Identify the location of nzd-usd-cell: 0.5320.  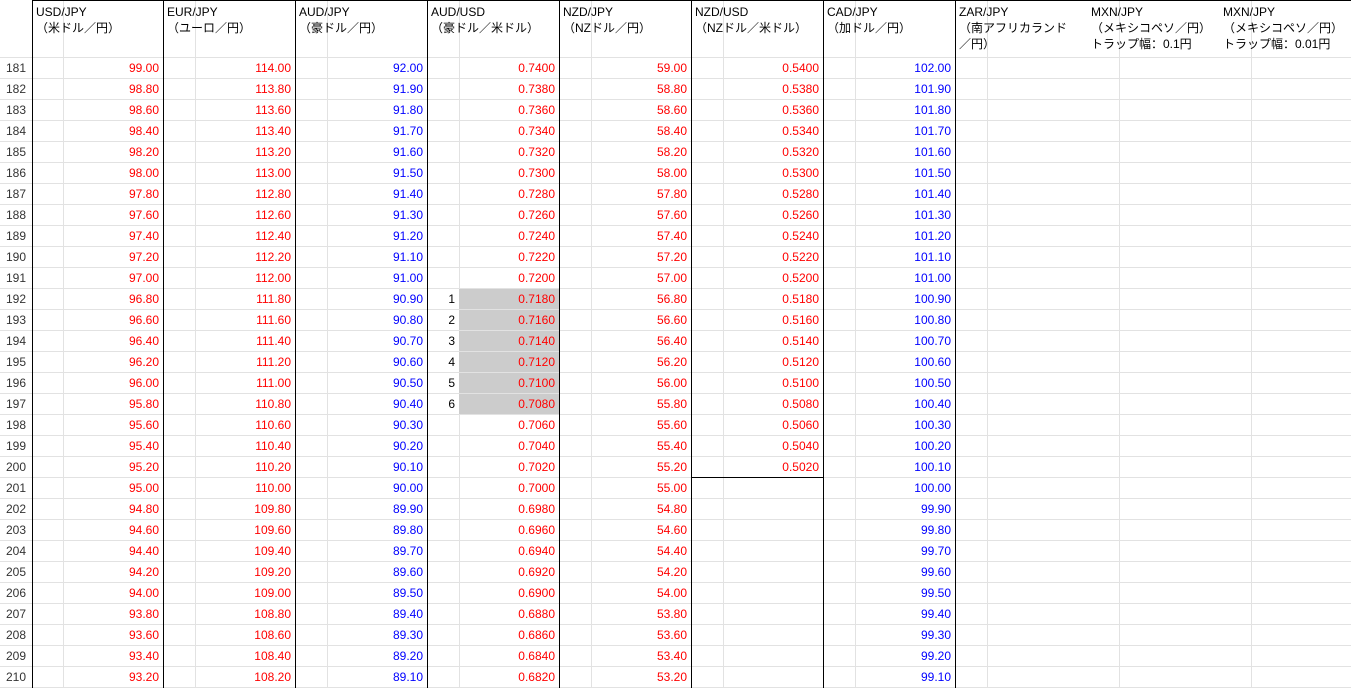
(757, 152).